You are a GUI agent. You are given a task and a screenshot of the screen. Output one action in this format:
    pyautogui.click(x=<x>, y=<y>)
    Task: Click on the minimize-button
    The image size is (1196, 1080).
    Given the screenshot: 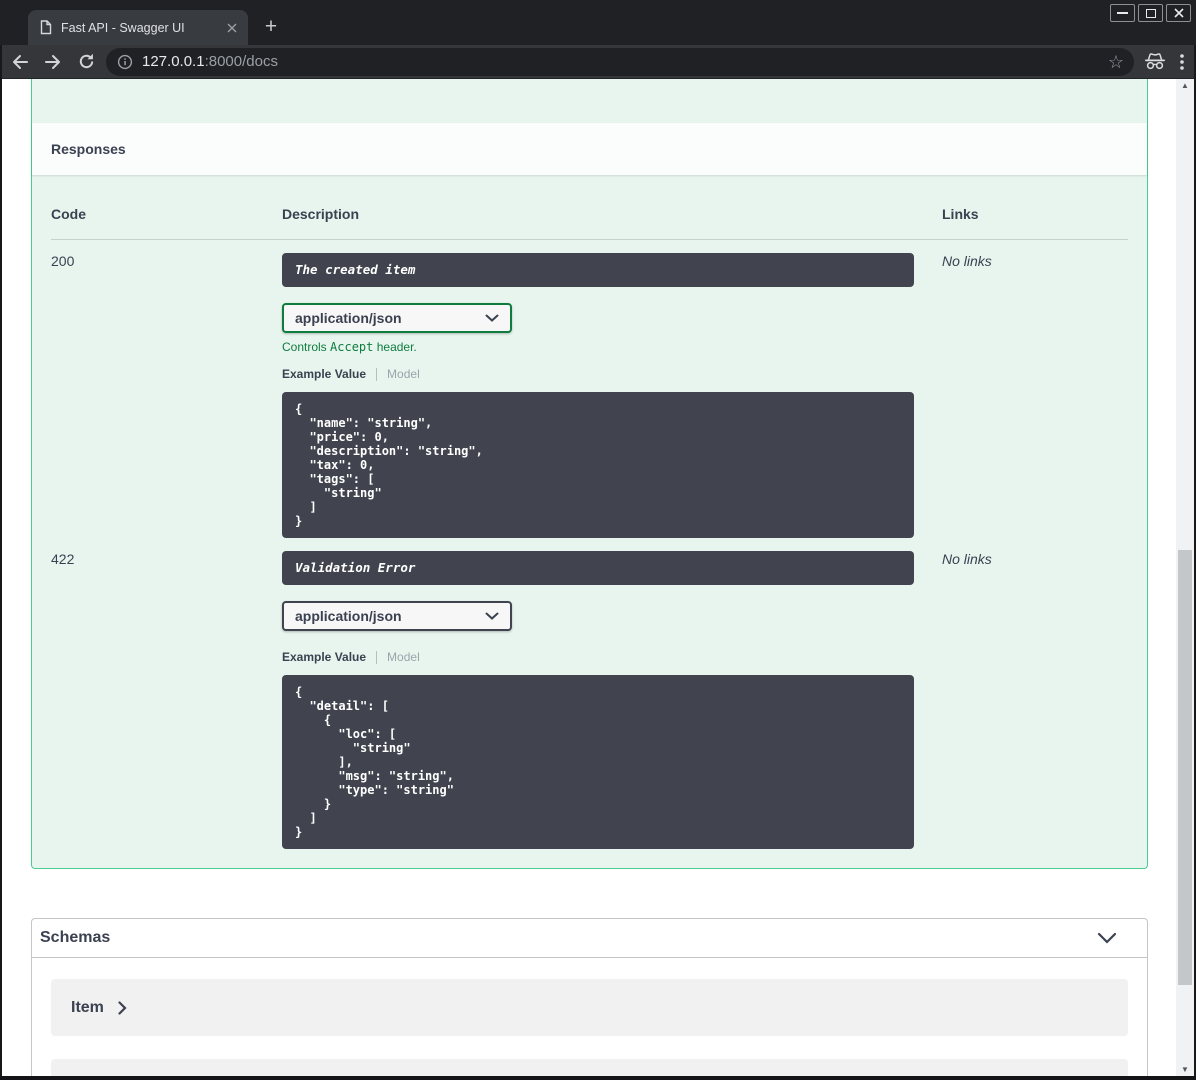 What is the action you would take?
    pyautogui.click(x=1122, y=13)
    